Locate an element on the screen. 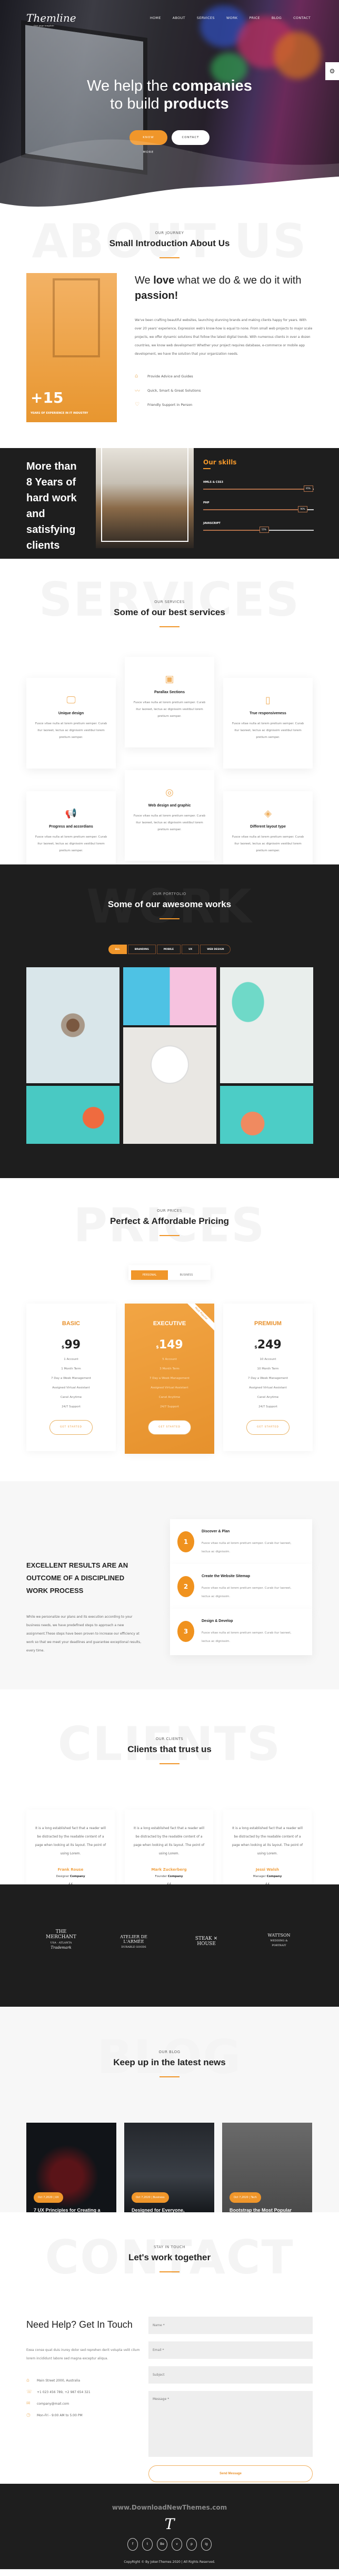  pinterest-icon: p is located at coordinates (191, 2544).